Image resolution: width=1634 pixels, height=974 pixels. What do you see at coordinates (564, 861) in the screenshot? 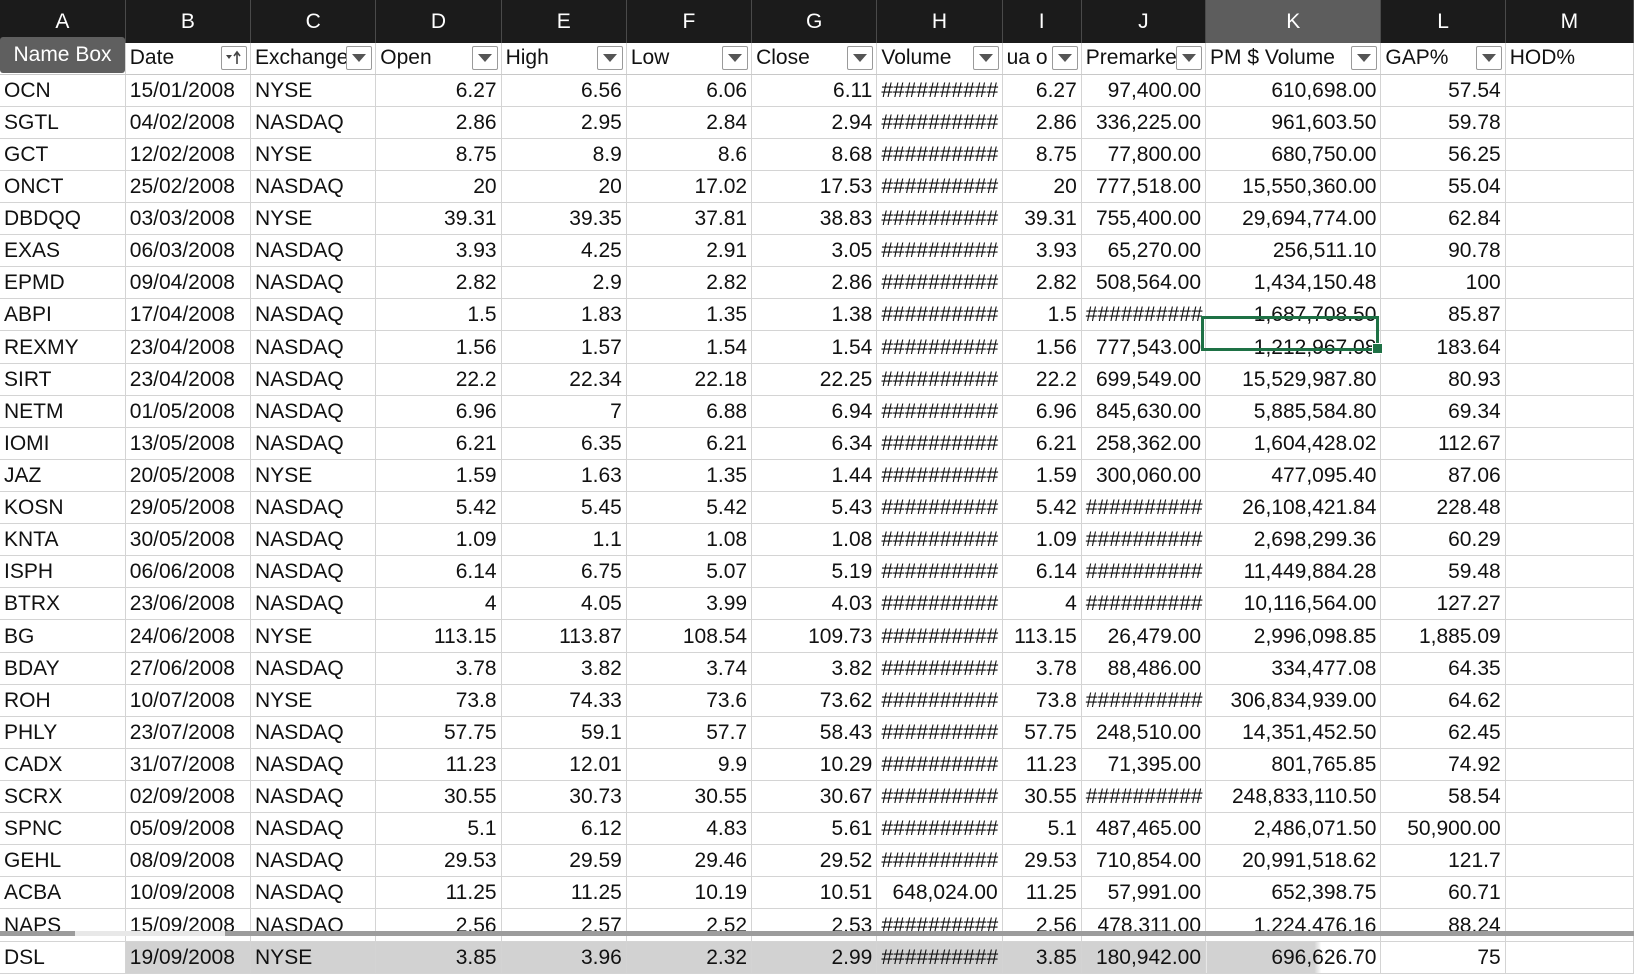
I see `cell-e27: 29.59` at bounding box center [564, 861].